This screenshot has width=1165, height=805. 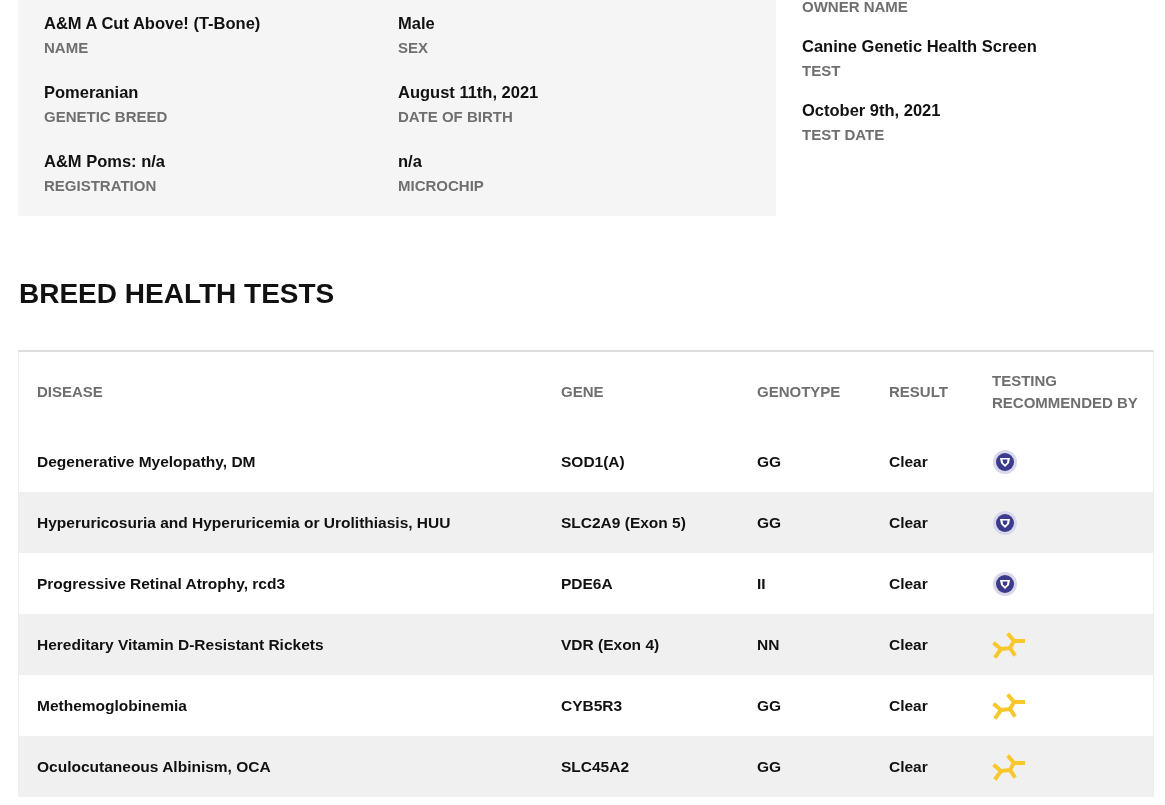 I want to click on table-cell-text: Methemoglobinemia, so click(x=112, y=705).